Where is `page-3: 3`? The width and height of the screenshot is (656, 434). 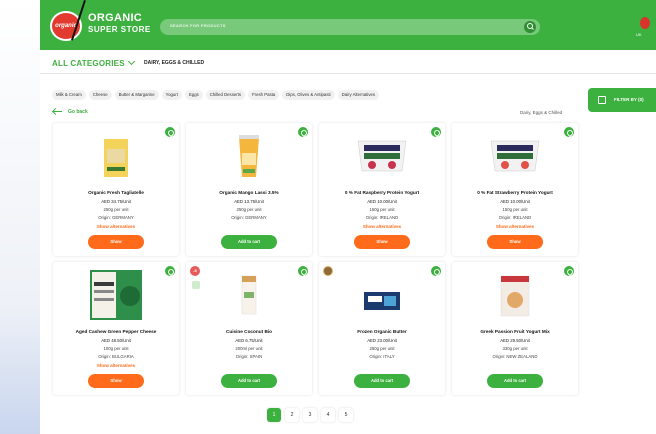
page-3: 3 is located at coordinates (310, 415).